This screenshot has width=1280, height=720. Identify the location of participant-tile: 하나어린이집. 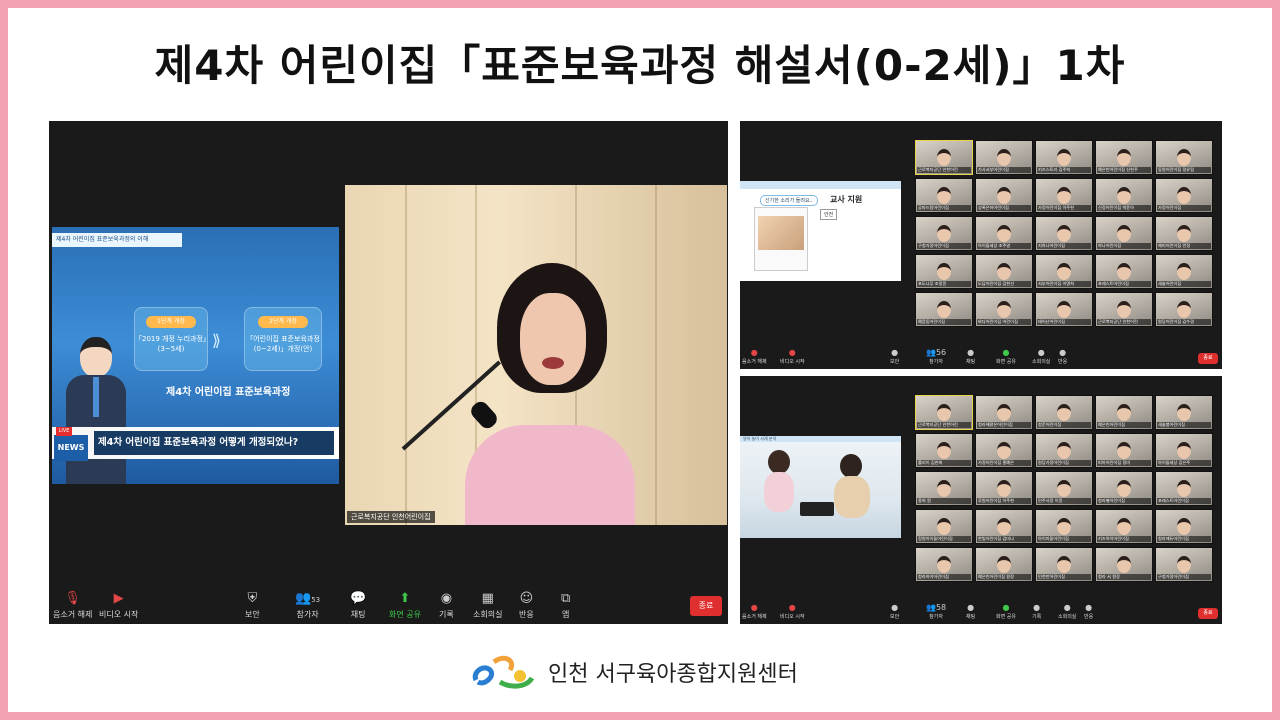
(1124, 233).